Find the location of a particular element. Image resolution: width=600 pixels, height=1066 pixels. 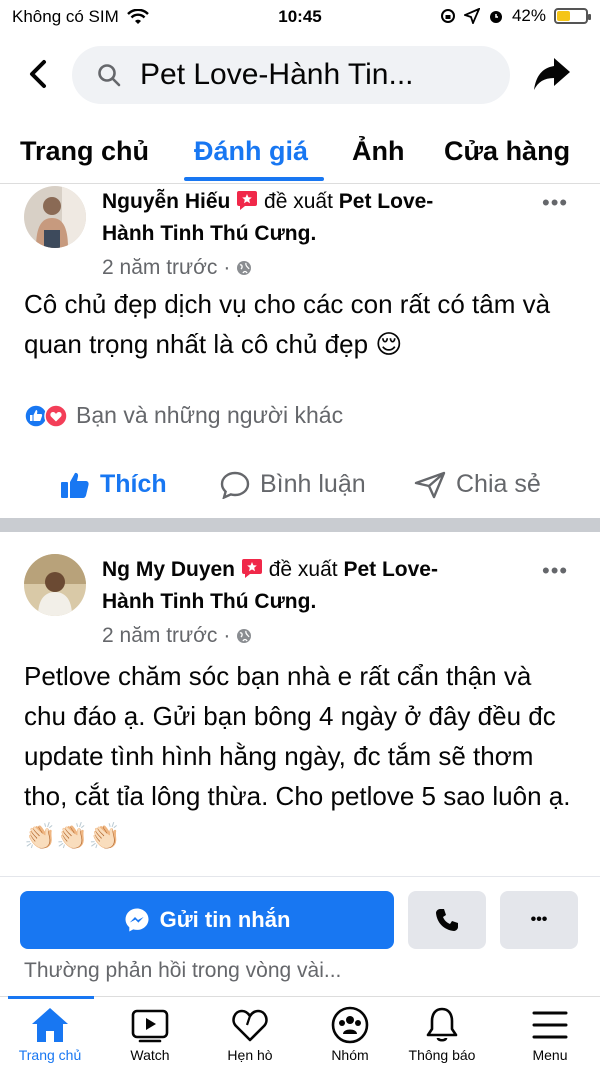

comment-icon is located at coordinates (235, 485).